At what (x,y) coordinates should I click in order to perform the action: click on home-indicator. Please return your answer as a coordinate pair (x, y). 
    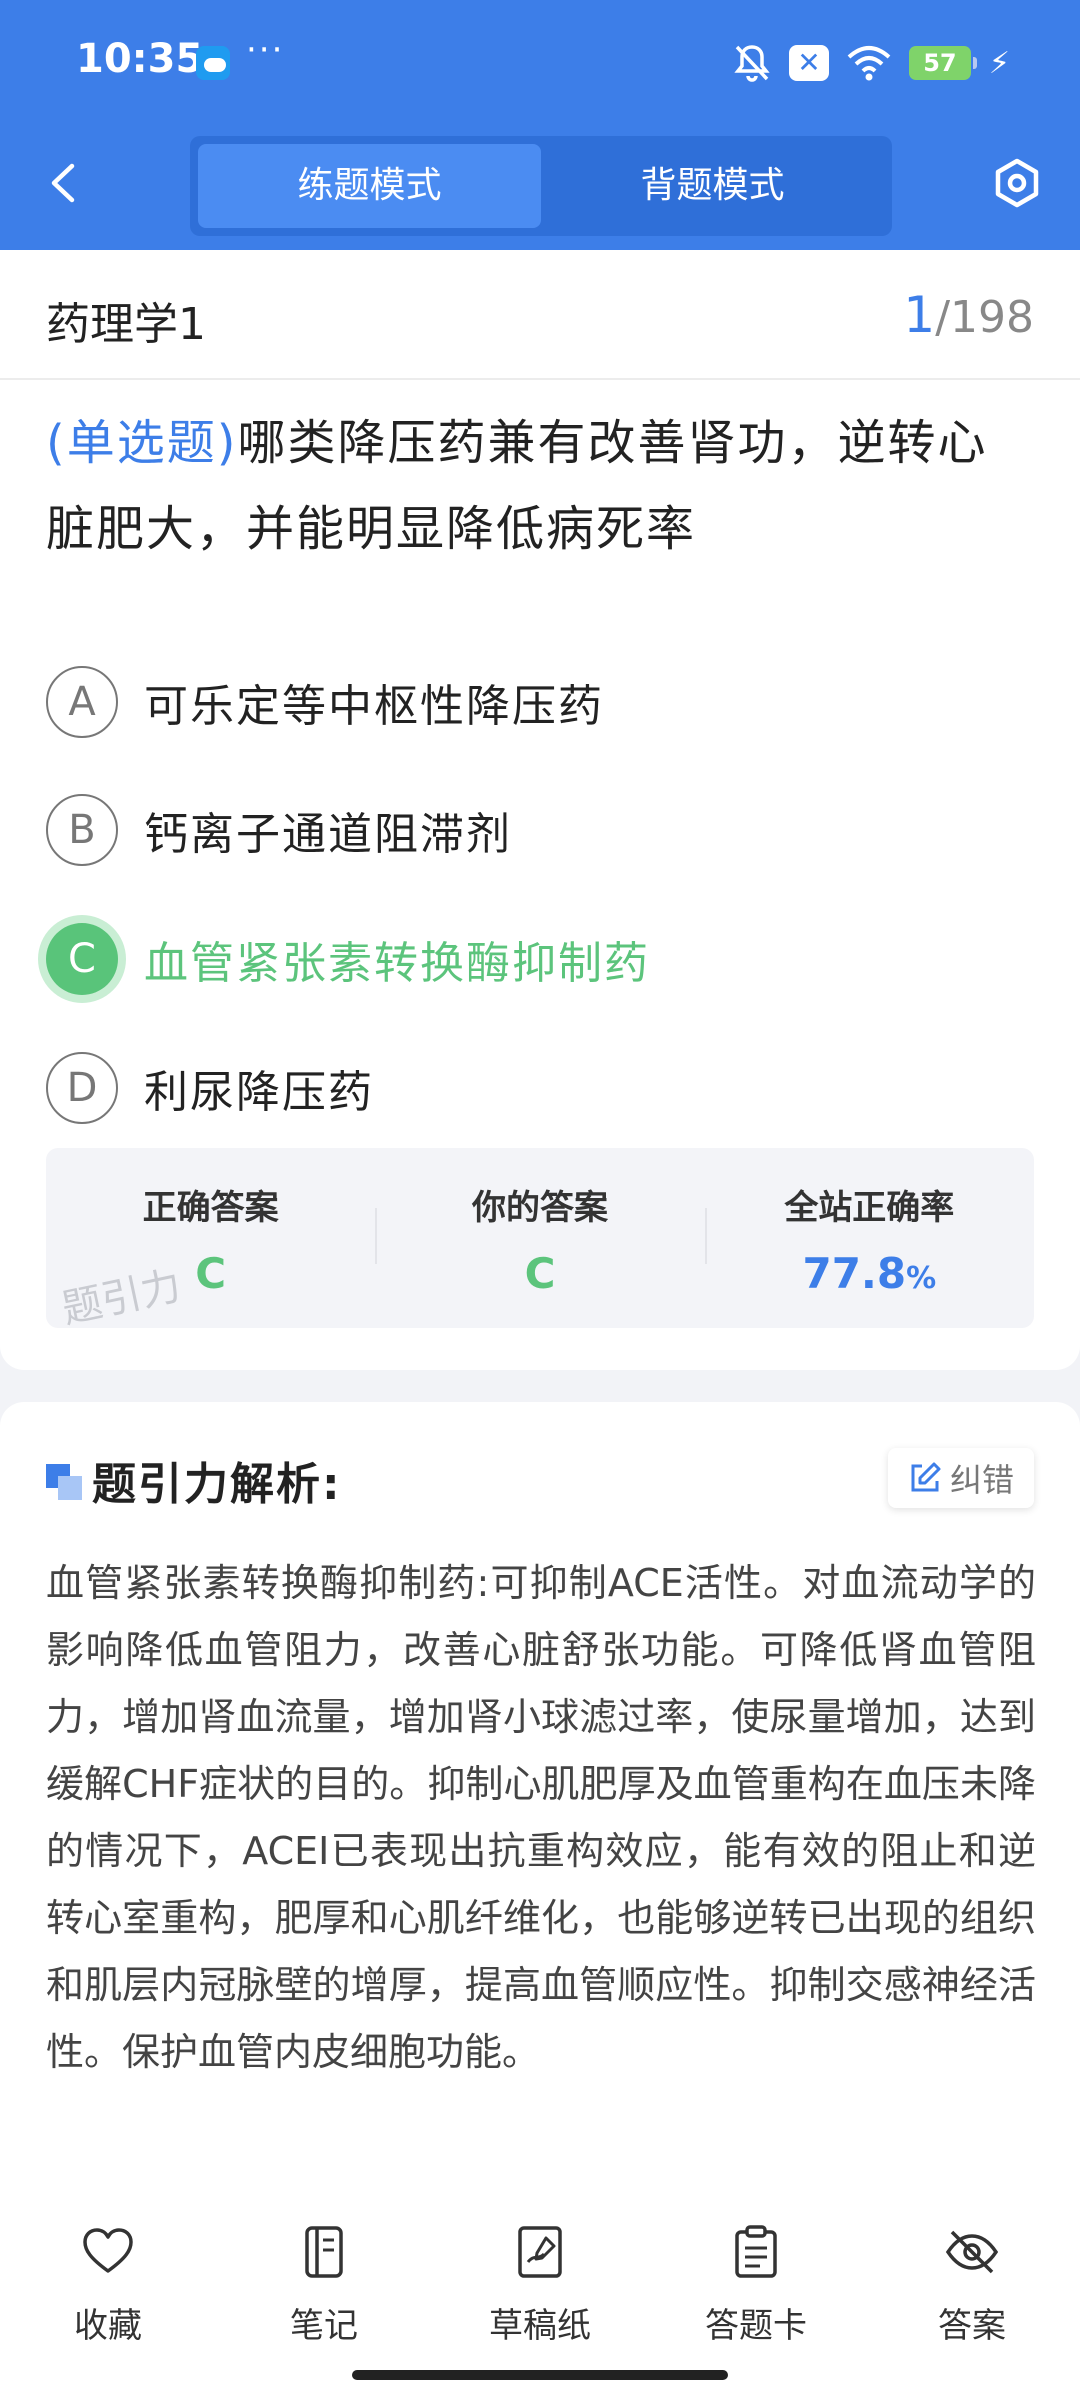
    Looking at the image, I should click on (540, 2375).